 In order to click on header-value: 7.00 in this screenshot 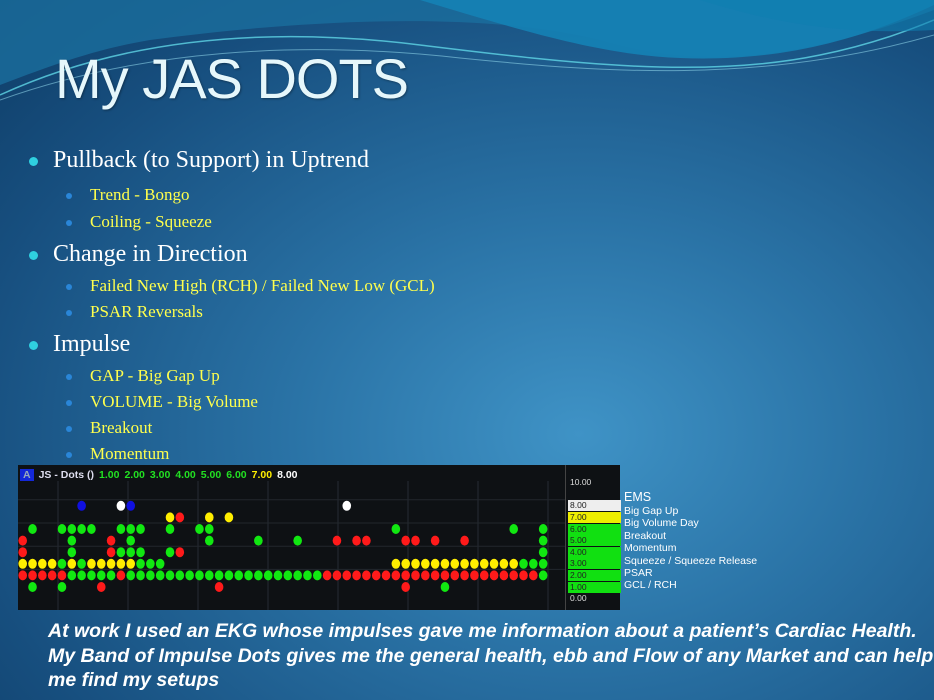, I will do `click(262, 475)`.